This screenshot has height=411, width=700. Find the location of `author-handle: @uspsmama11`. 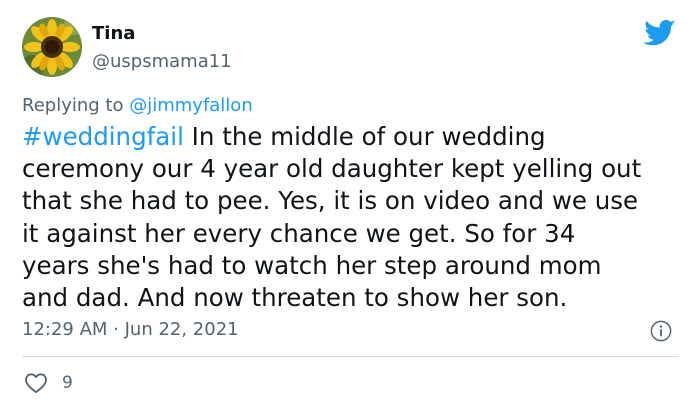

author-handle: @uspsmama11 is located at coordinates (162, 62).